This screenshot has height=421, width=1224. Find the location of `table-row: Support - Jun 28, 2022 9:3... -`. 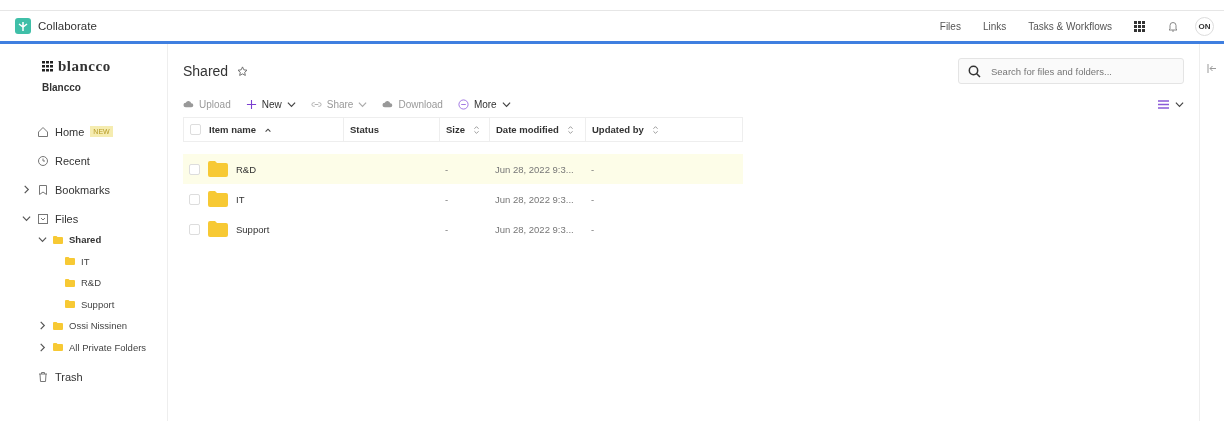

table-row: Support - Jun 28, 2022 9:3... - is located at coordinates (463, 229).